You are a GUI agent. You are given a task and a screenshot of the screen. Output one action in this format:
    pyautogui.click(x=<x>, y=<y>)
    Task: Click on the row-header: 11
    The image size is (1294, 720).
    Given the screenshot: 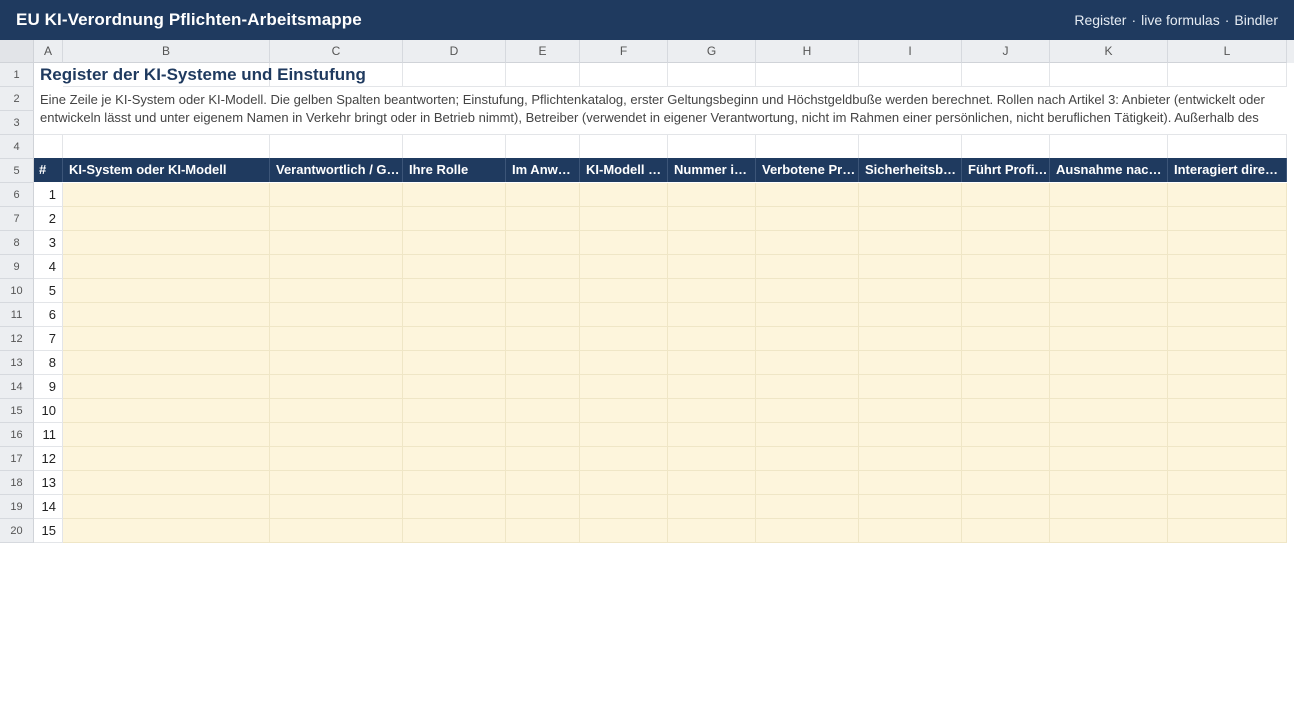 What is the action you would take?
    pyautogui.click(x=17, y=315)
    